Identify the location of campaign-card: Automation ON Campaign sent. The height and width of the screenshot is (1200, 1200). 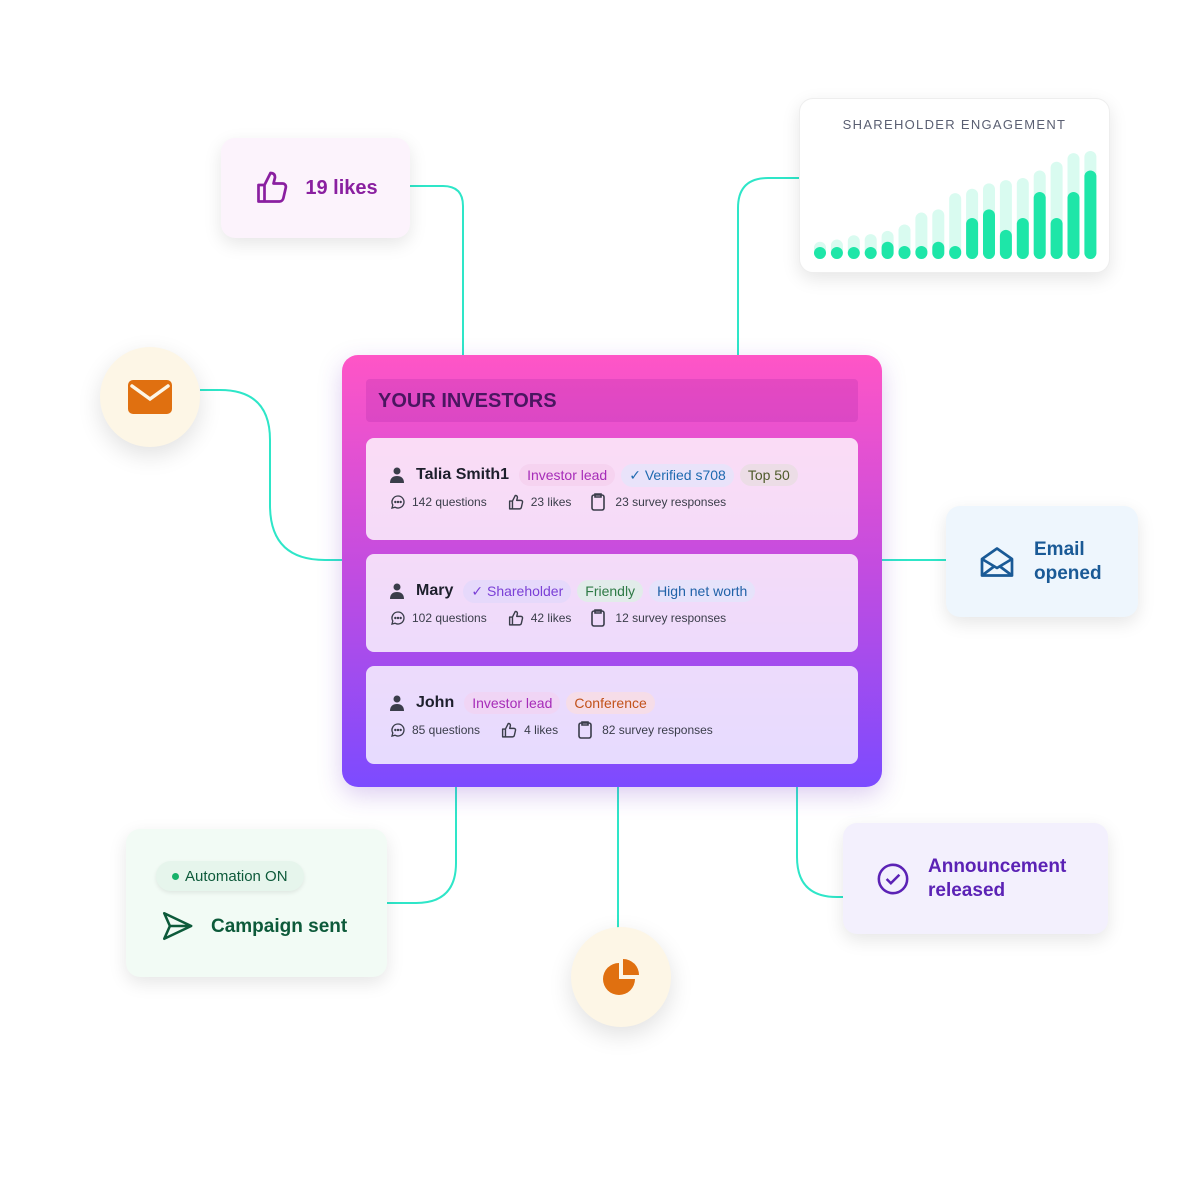
(256, 903).